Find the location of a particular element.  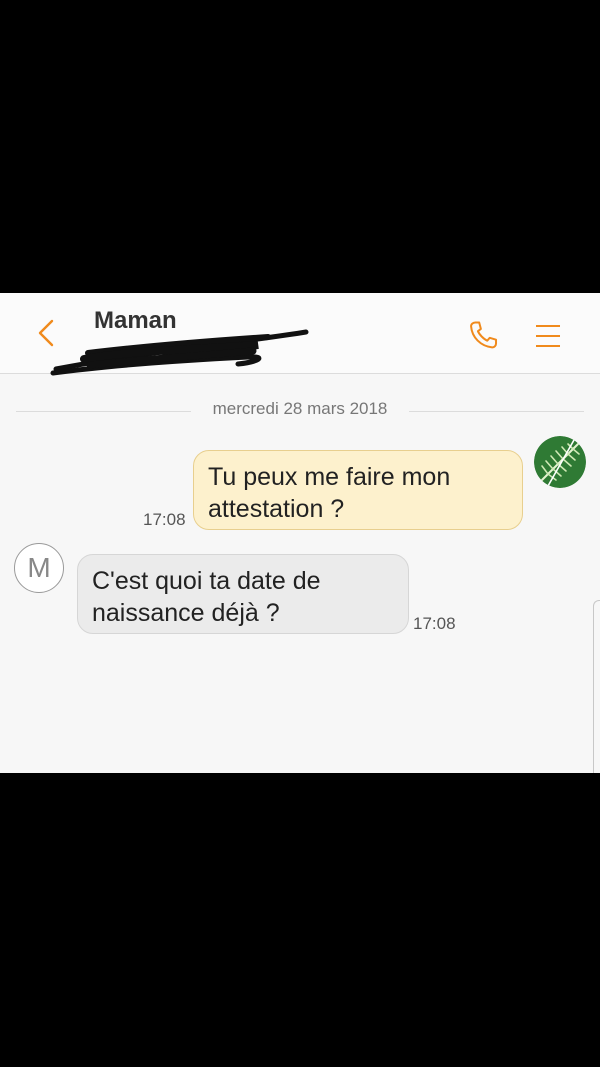

contact-avatar: M is located at coordinates (39, 568).